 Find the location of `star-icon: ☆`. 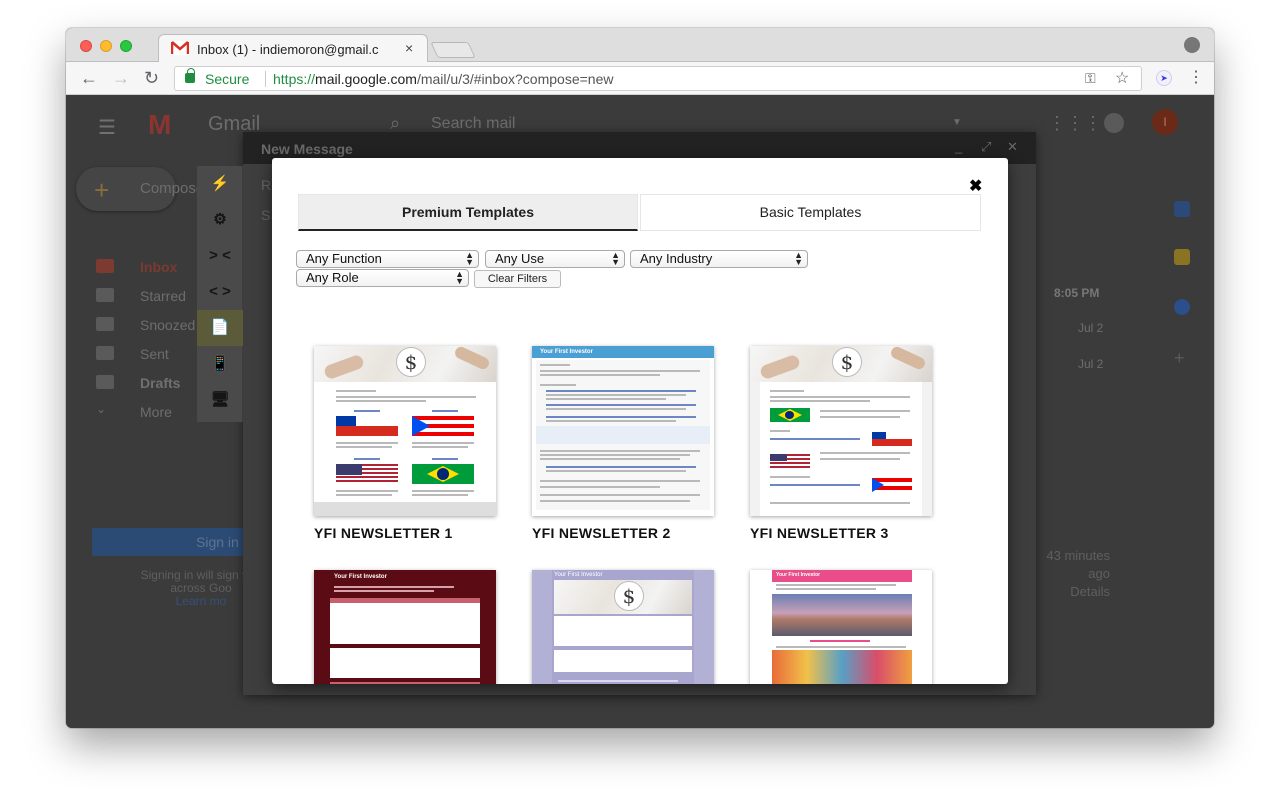

star-icon: ☆ is located at coordinates (1122, 78).